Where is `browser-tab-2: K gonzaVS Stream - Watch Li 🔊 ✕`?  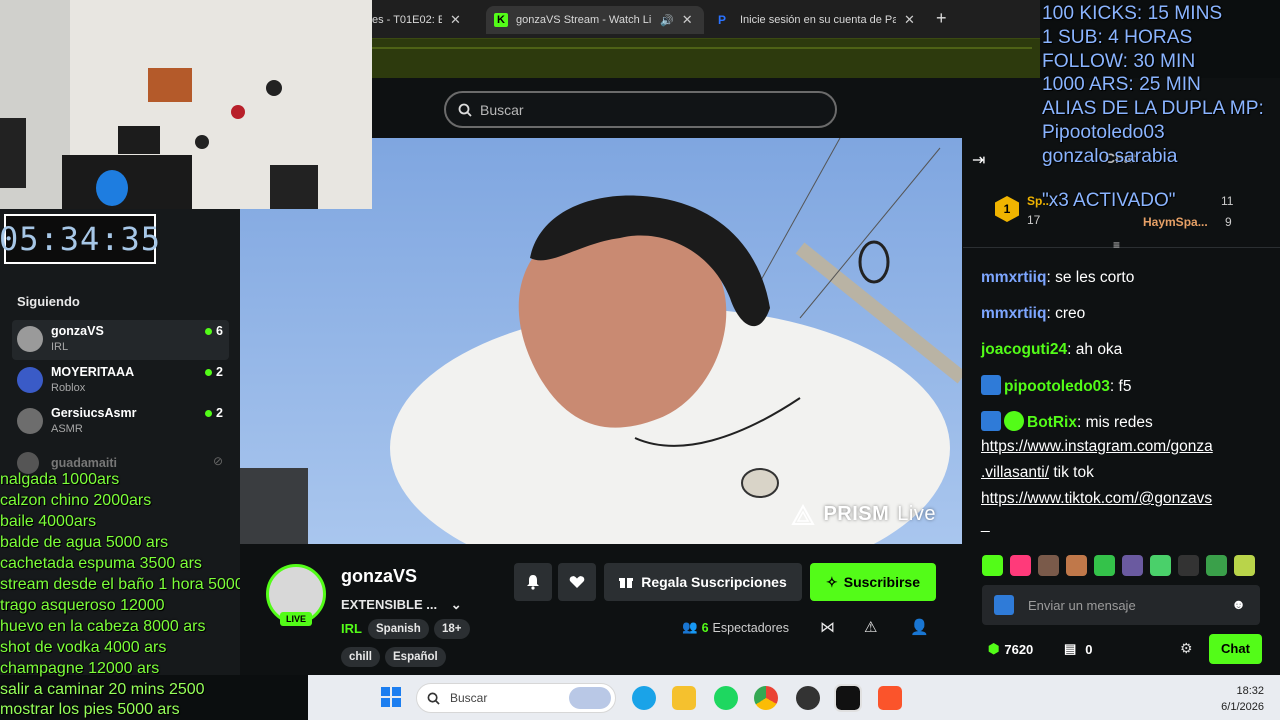 browser-tab-2: K gonzaVS Stream - Watch Li 🔊 ✕ is located at coordinates (595, 20).